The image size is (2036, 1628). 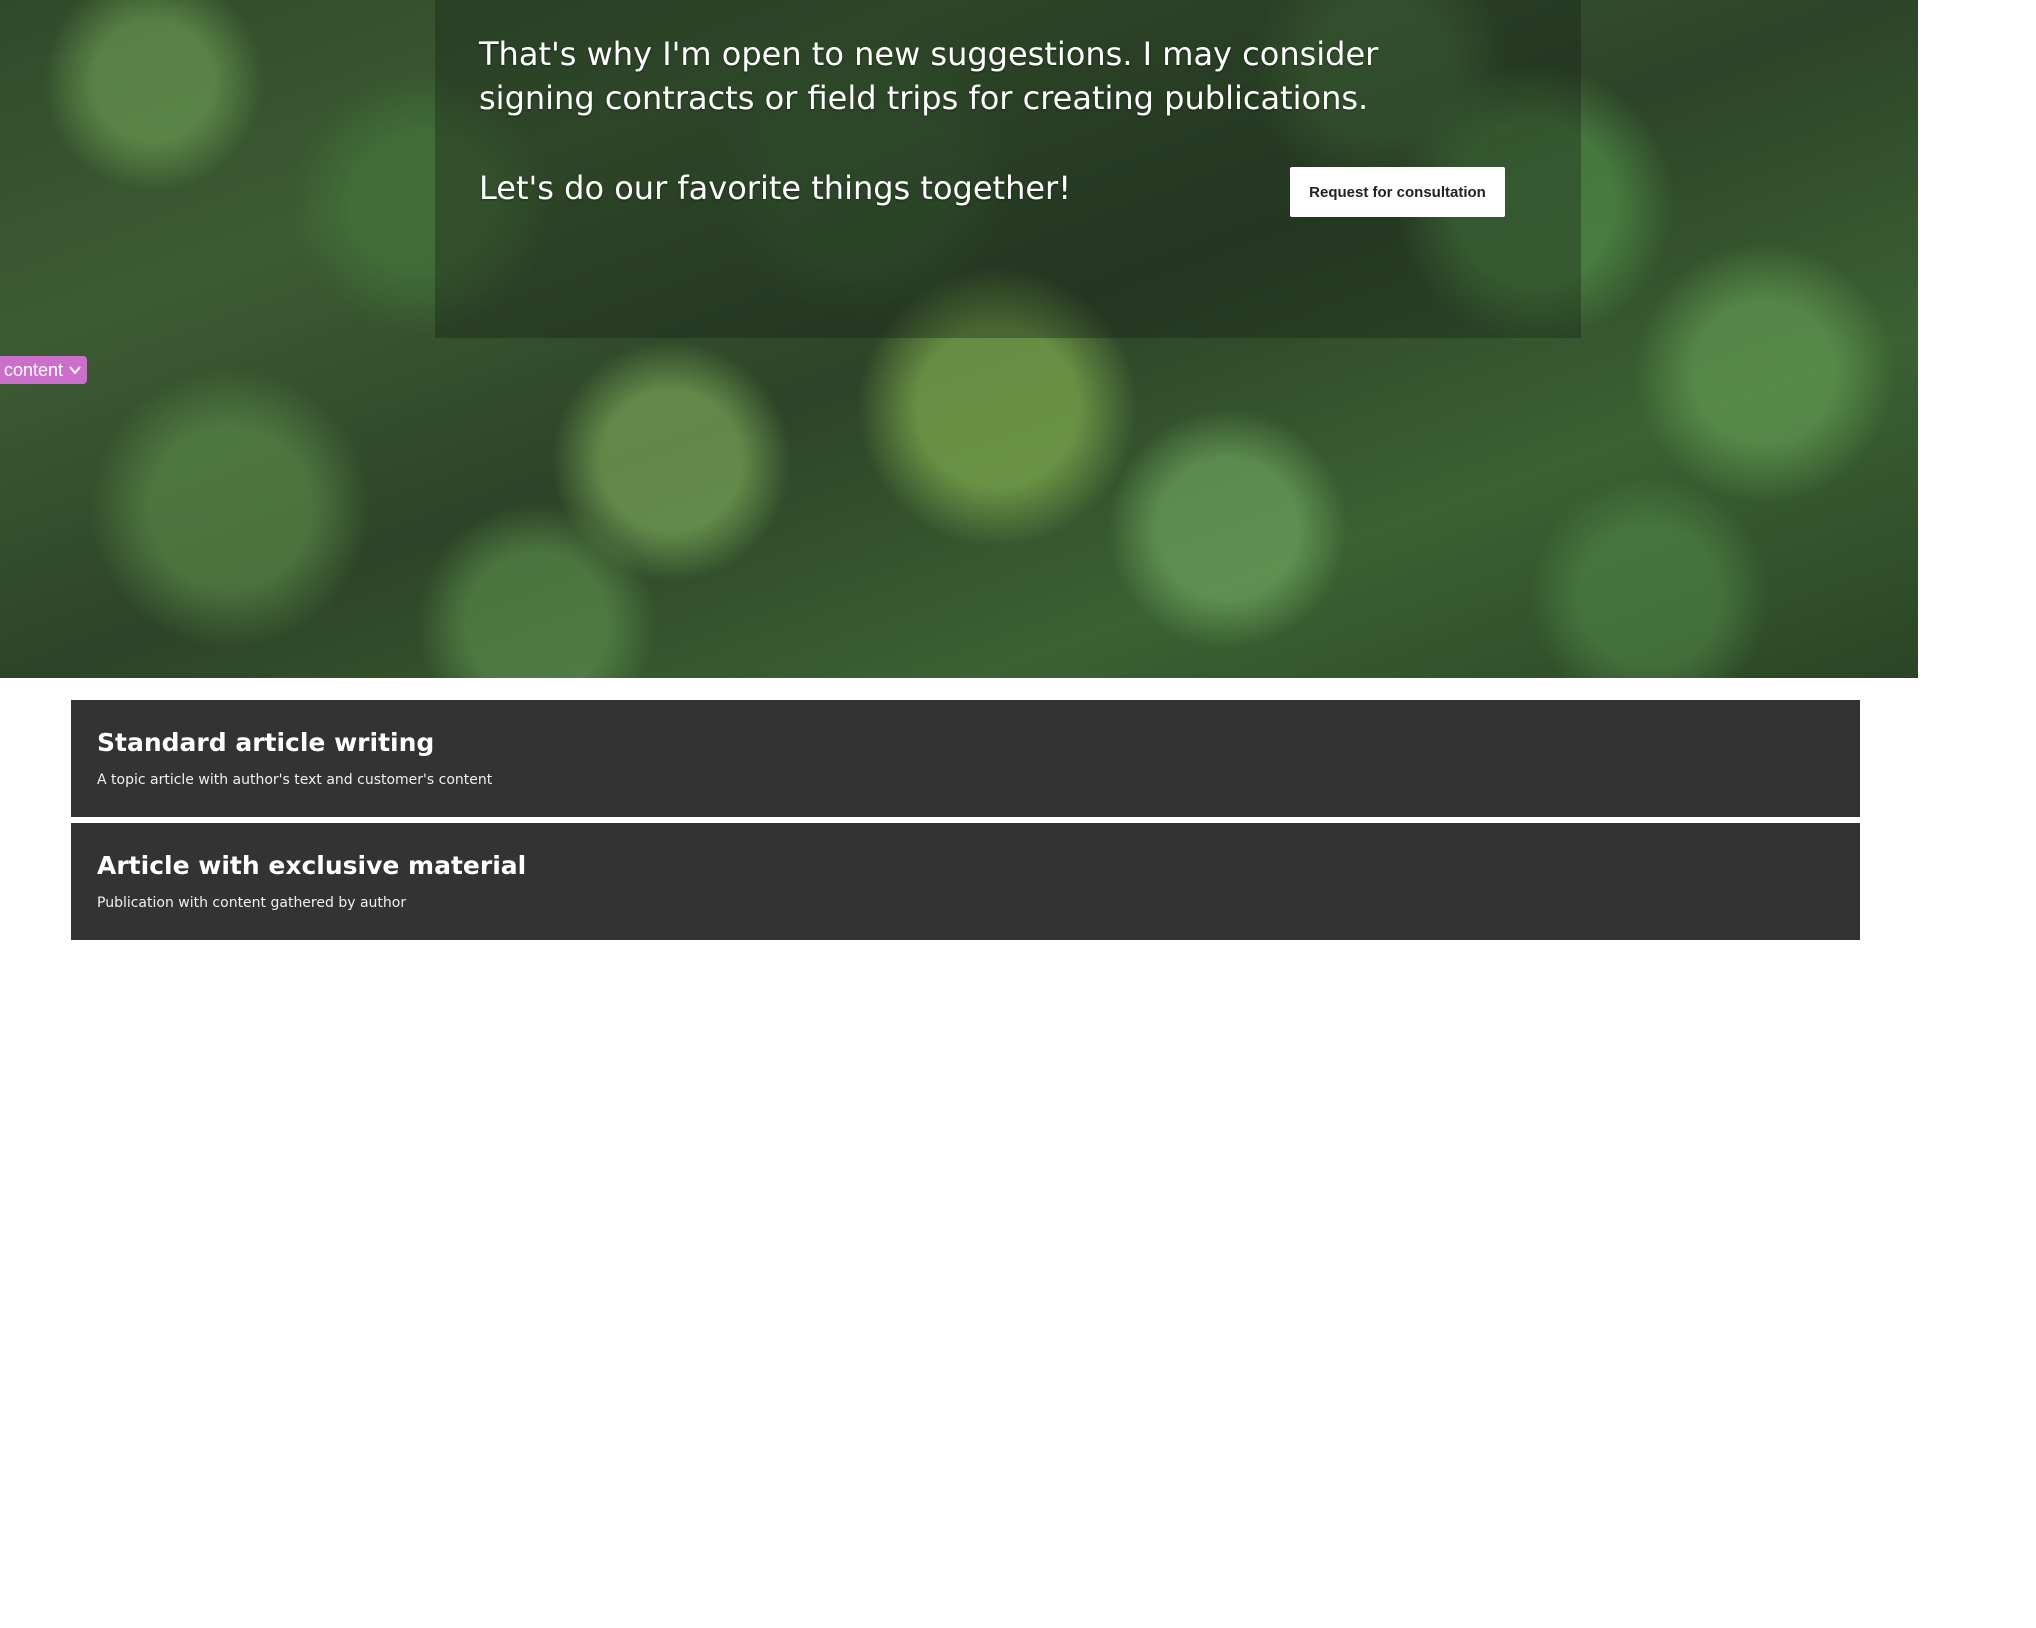 What do you see at coordinates (266, 742) in the screenshot?
I see `service-card-title: Standard article writing` at bounding box center [266, 742].